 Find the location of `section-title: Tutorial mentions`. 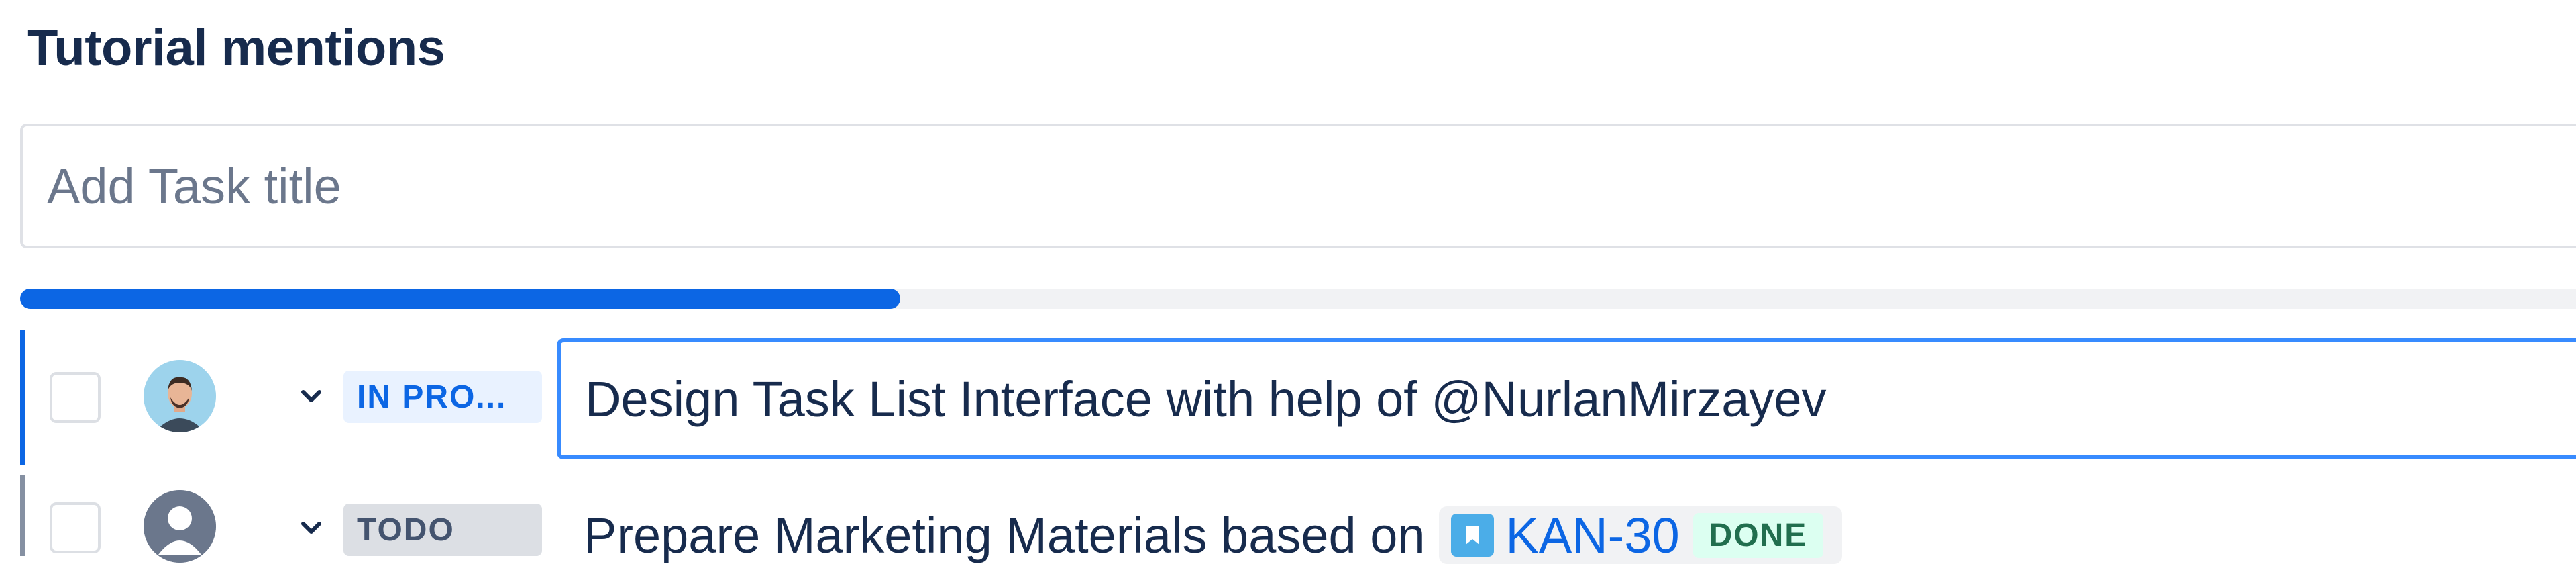

section-title: Tutorial mentions is located at coordinates (236, 48).